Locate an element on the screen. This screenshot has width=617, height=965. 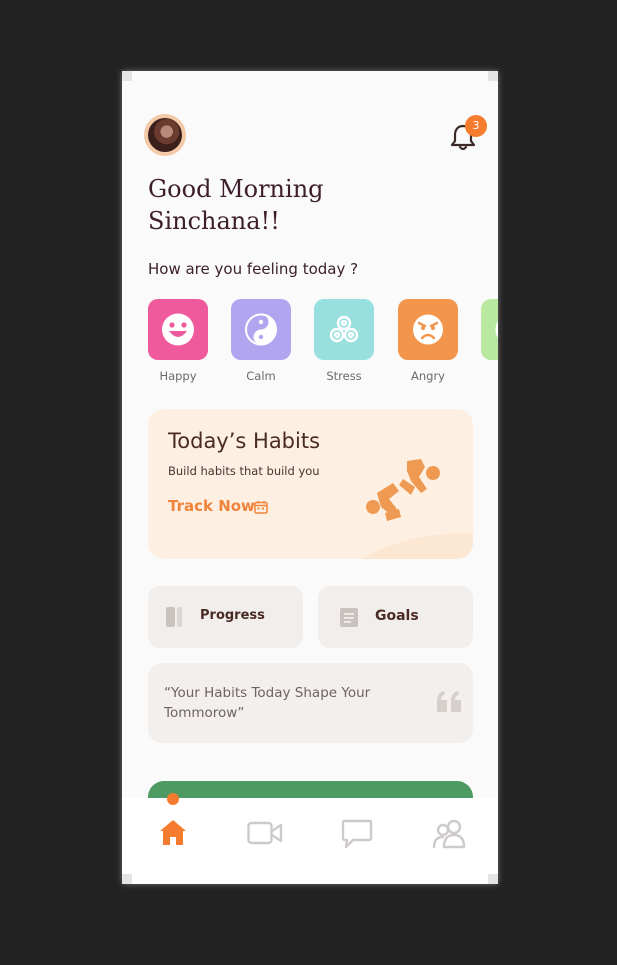
mood-tile-stress is located at coordinates (344, 329).